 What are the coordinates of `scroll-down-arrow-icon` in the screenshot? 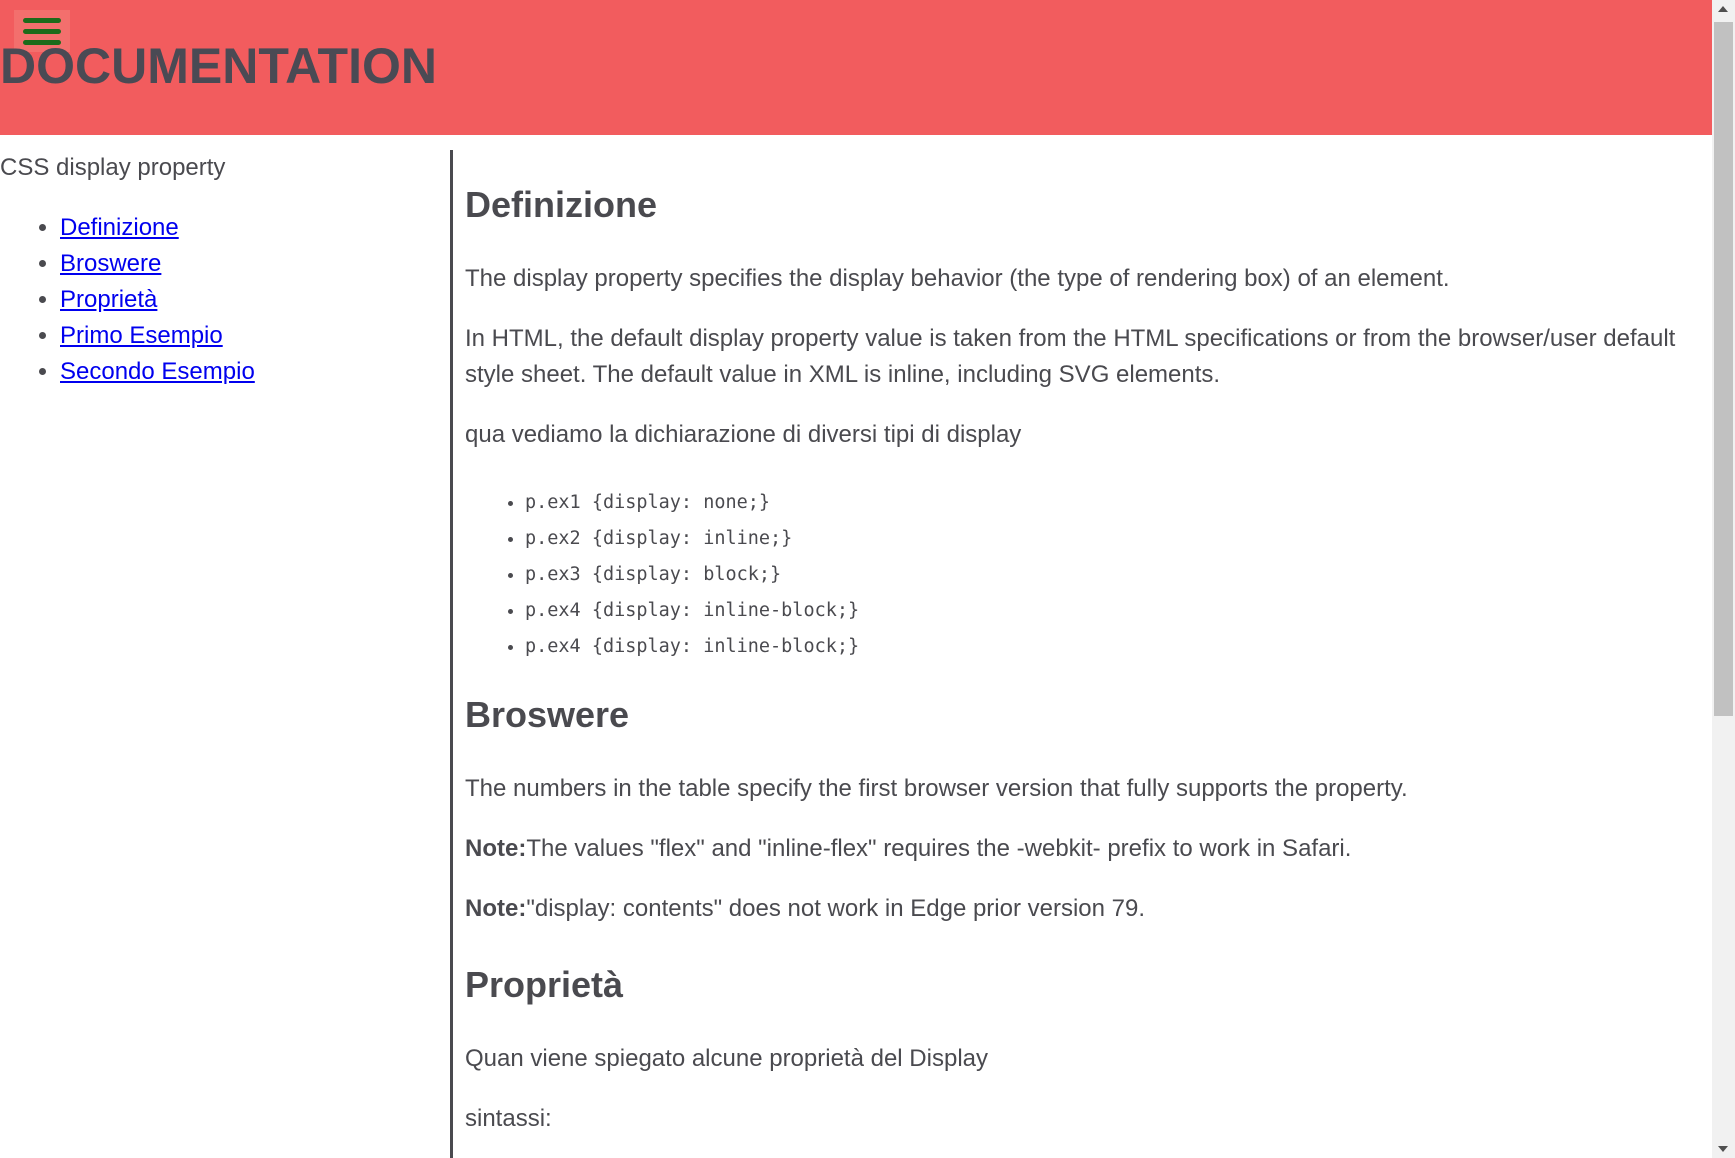 It's located at (1723, 1149).